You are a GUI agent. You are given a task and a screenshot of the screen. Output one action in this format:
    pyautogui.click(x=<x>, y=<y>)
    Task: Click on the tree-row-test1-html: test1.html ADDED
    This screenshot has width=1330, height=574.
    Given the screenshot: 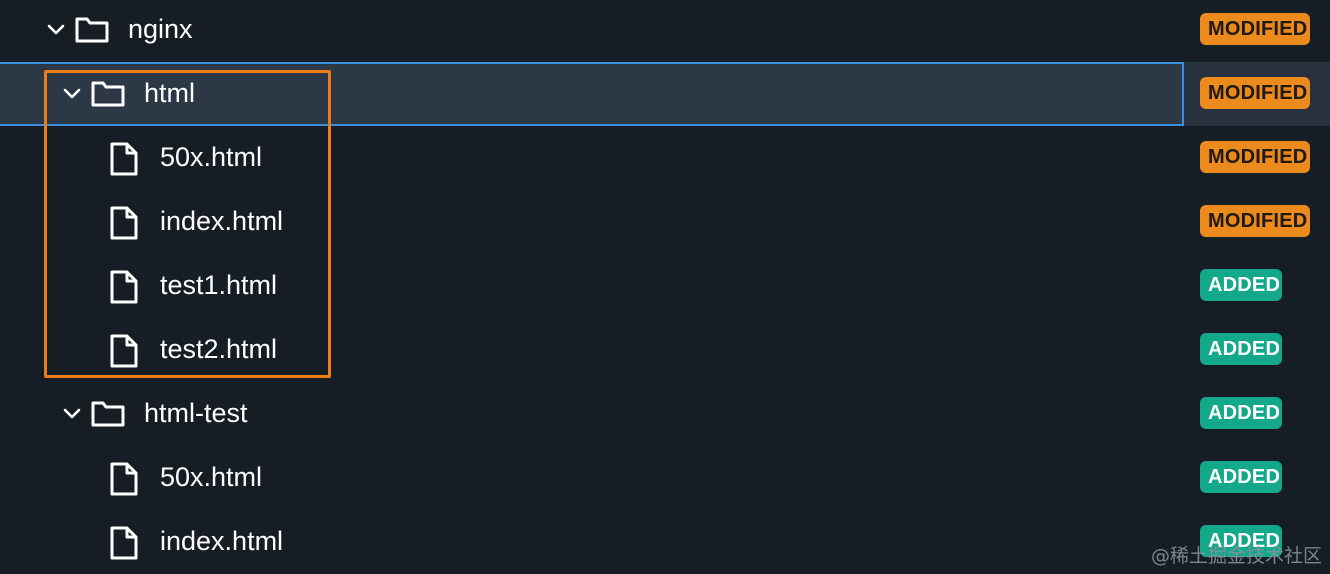 What is the action you would take?
    pyautogui.click(x=665, y=286)
    